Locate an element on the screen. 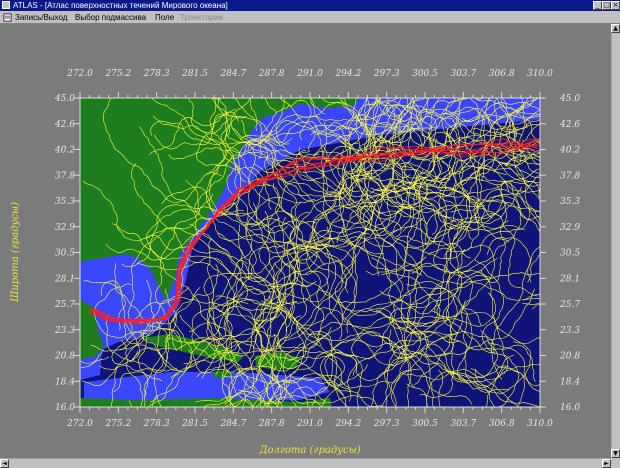  longitude-tick-label-bottom: 291.0 is located at coordinates (309, 424).